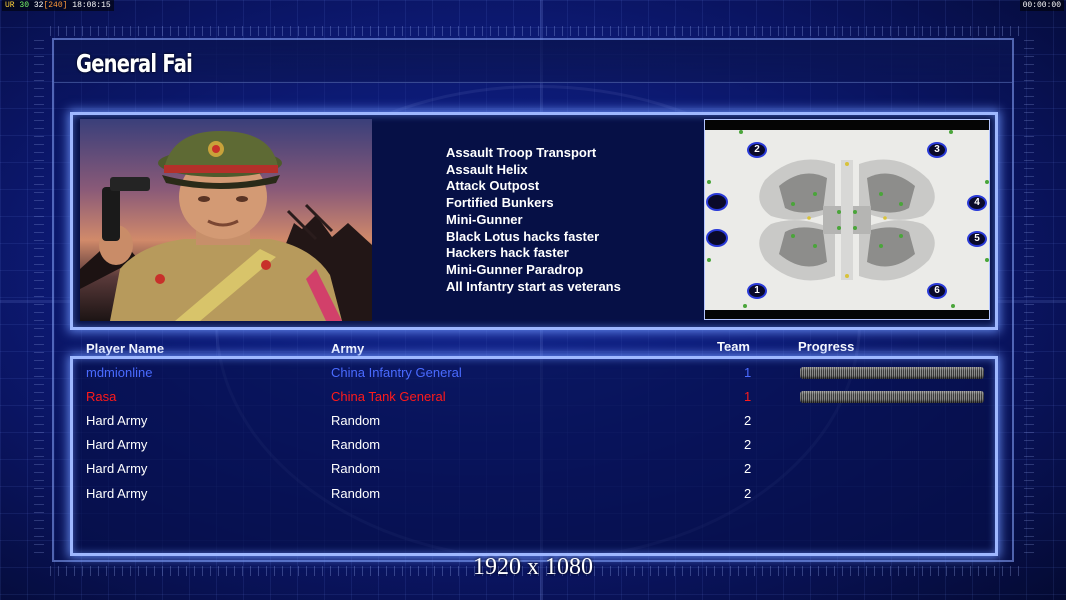  I want to click on player-name: mdmionline, so click(119, 372).